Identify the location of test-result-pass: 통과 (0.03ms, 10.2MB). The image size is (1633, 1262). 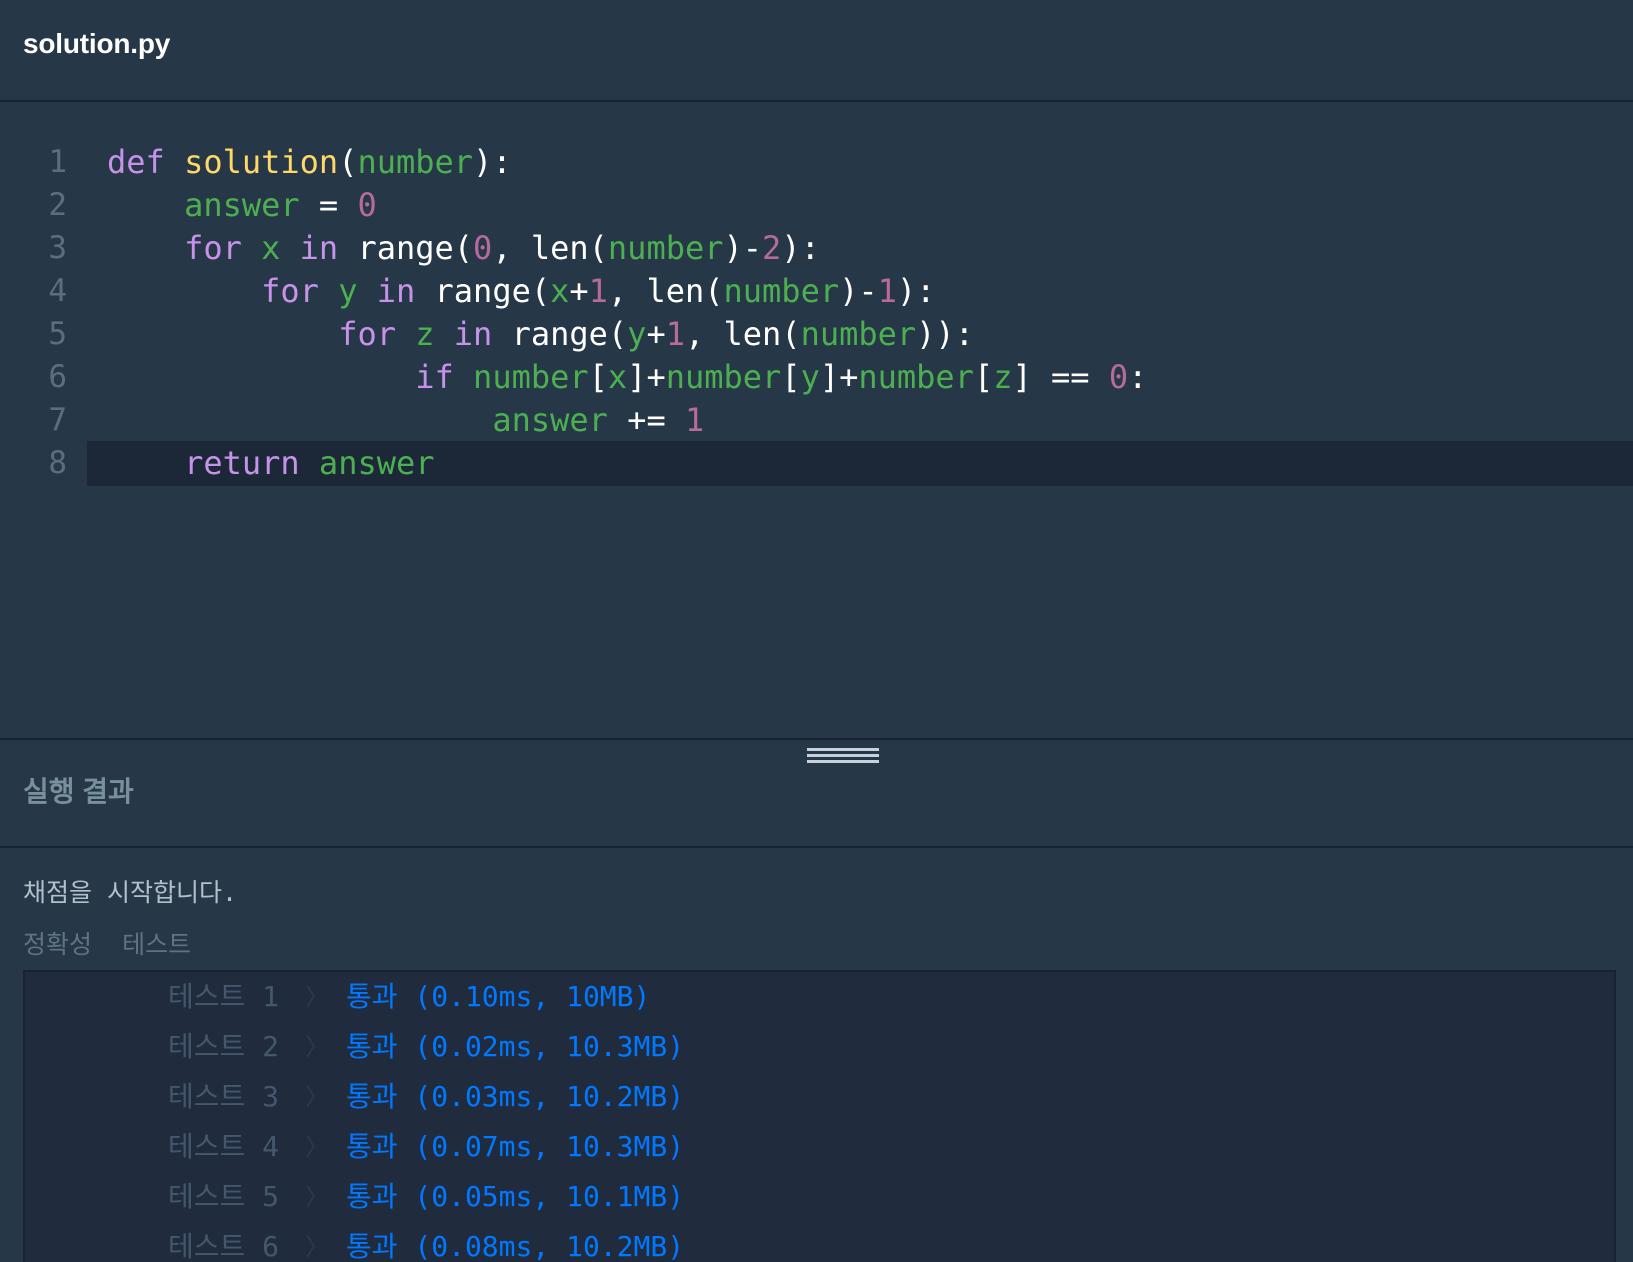
(515, 1096).